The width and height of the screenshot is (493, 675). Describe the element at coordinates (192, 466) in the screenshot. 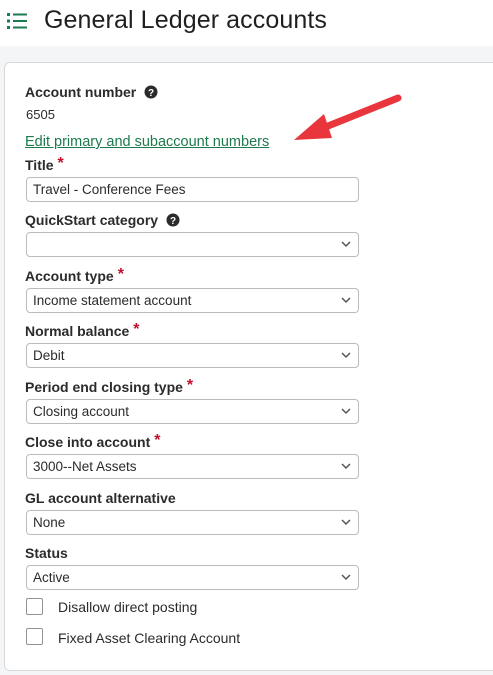

I see `close-into-select: 3000--Net Assets` at that location.